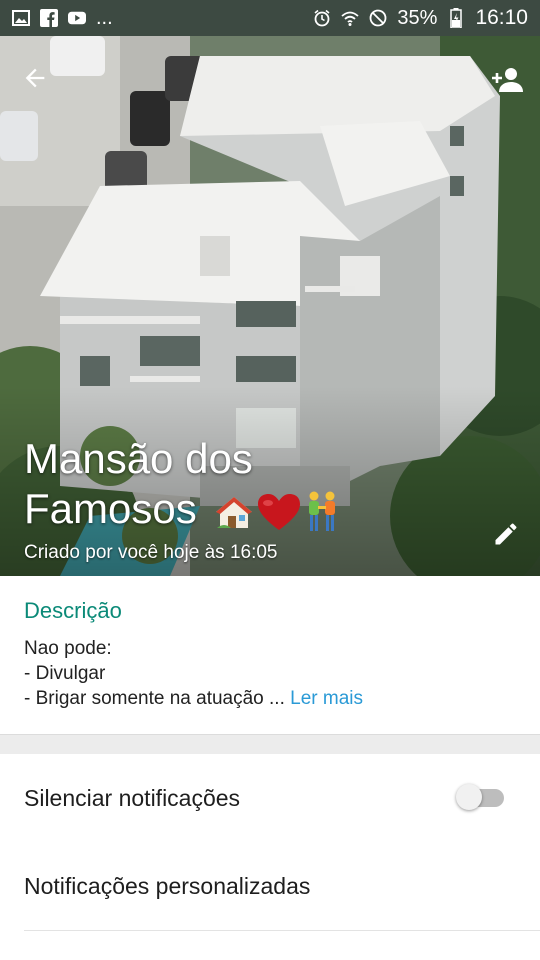 The width and height of the screenshot is (540, 960). I want to click on custom-notifications-row: Notificações personalizadas, so click(270, 886).